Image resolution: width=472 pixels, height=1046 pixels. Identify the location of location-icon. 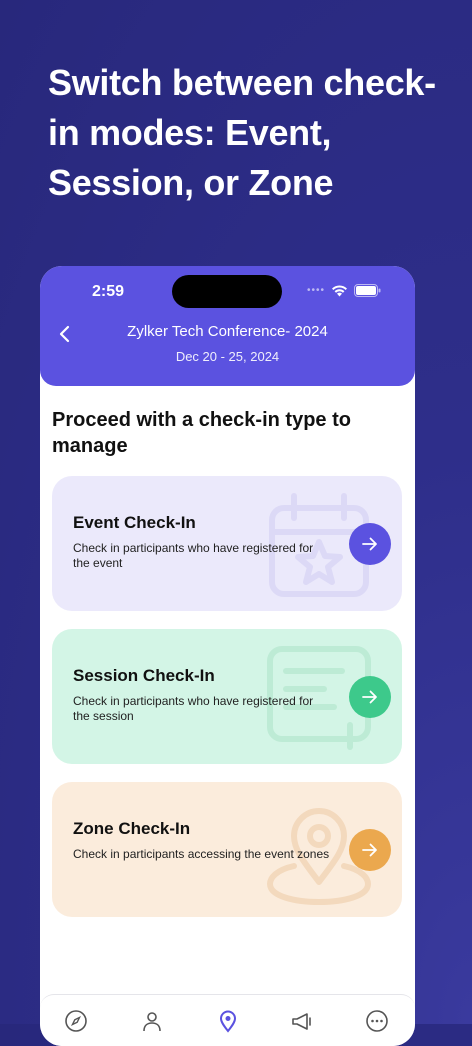
(228, 1021).